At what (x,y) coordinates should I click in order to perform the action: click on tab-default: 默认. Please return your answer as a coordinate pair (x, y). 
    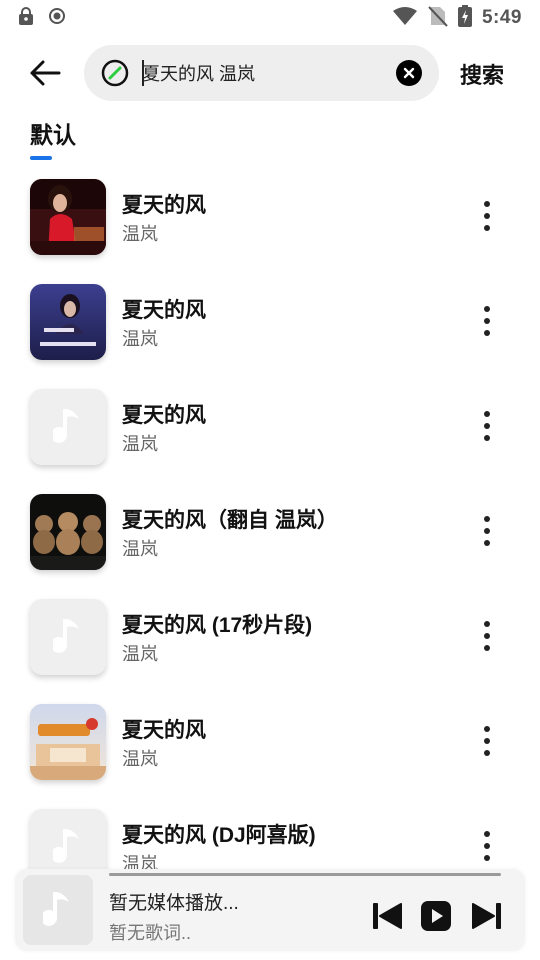
    Looking at the image, I should click on (53, 133).